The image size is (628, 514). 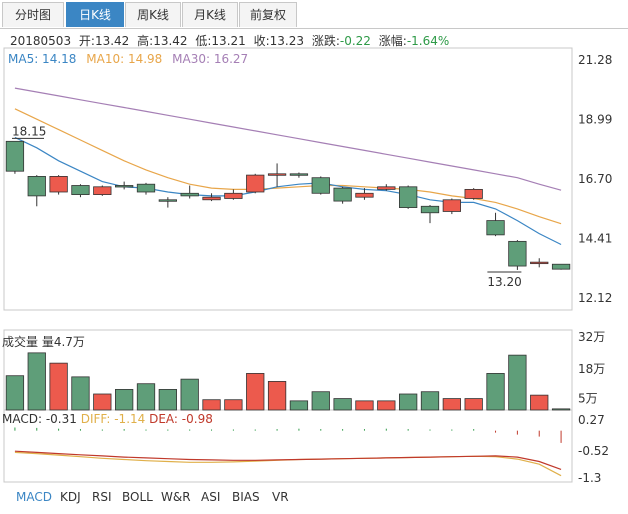 I want to click on volume-tick-label: 5万, so click(x=588, y=399).